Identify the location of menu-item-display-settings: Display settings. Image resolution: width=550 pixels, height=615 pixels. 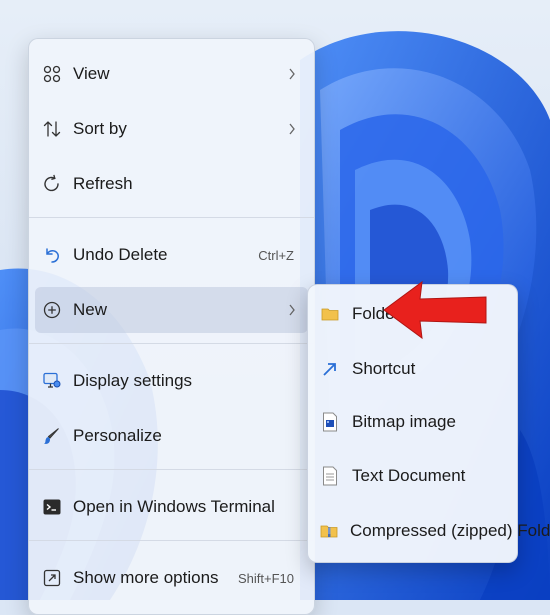
(171, 381).